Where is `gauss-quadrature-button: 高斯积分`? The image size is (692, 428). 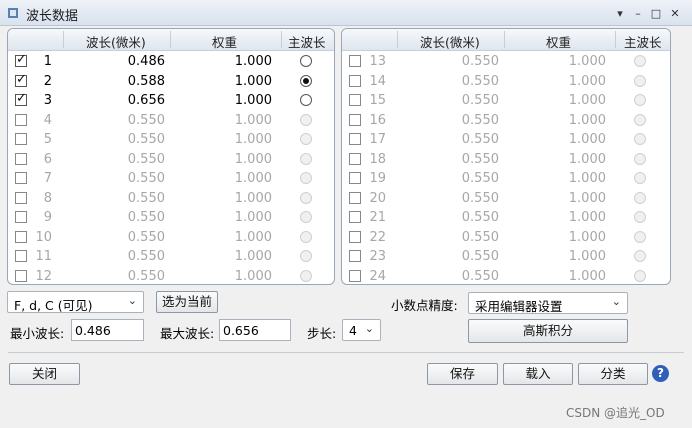
gauss-quadrature-button: 高斯积分 is located at coordinates (548, 331).